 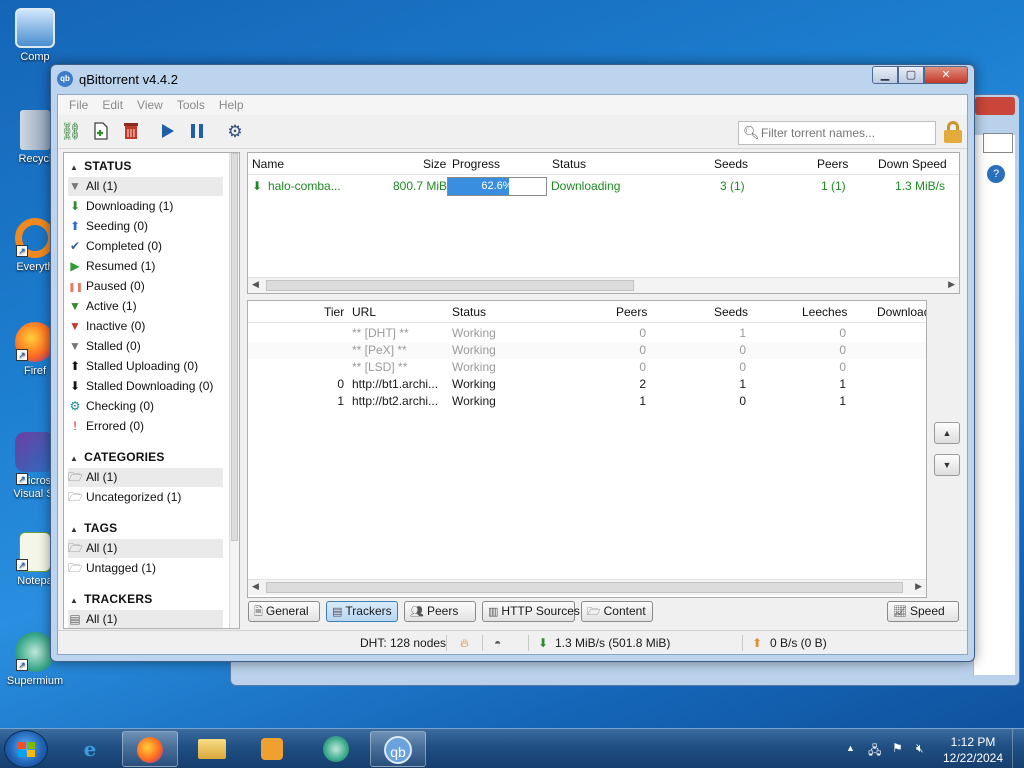 I want to click on title-bar: qb qBittorrent v4.4.2 ▁ ▢ ✕, so click(x=512, y=79).